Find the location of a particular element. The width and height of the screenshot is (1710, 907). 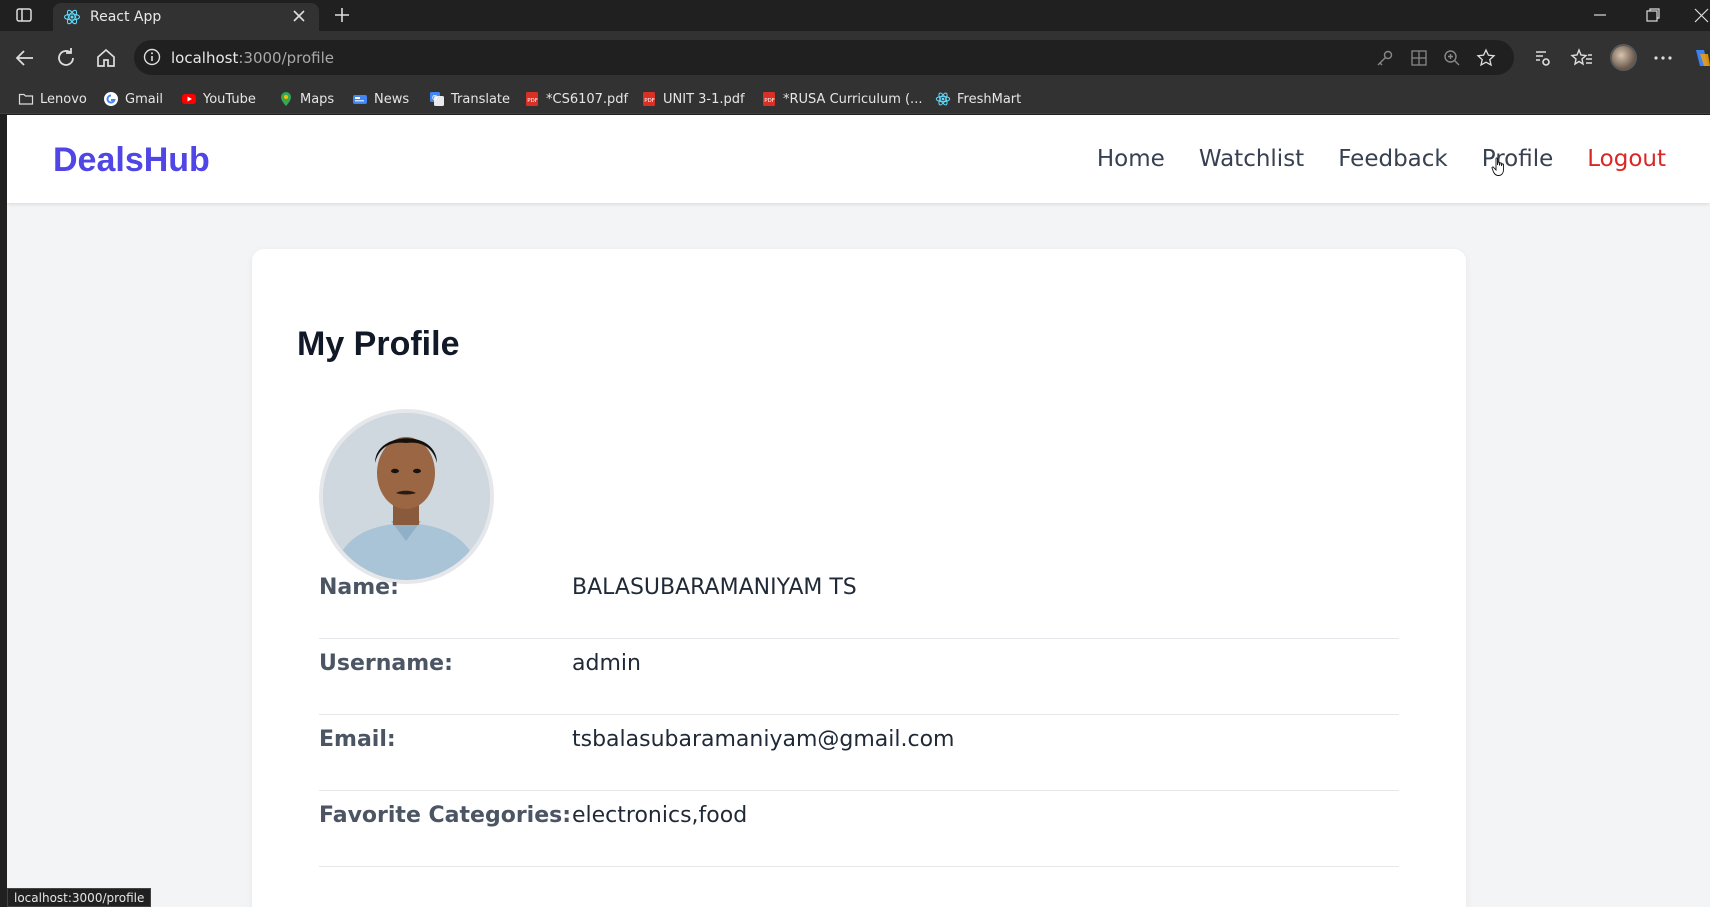

nav-home-link: Home is located at coordinates (1131, 159).